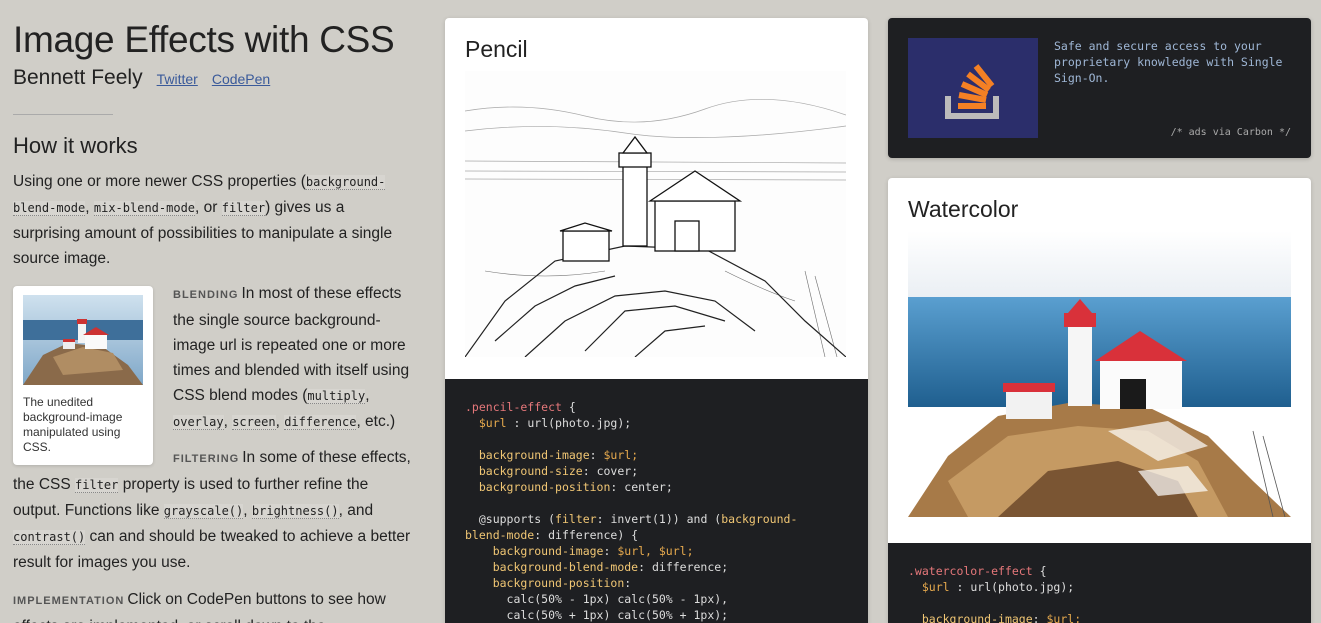 This screenshot has width=1321, height=623. I want to click on source-image, so click(83, 340).